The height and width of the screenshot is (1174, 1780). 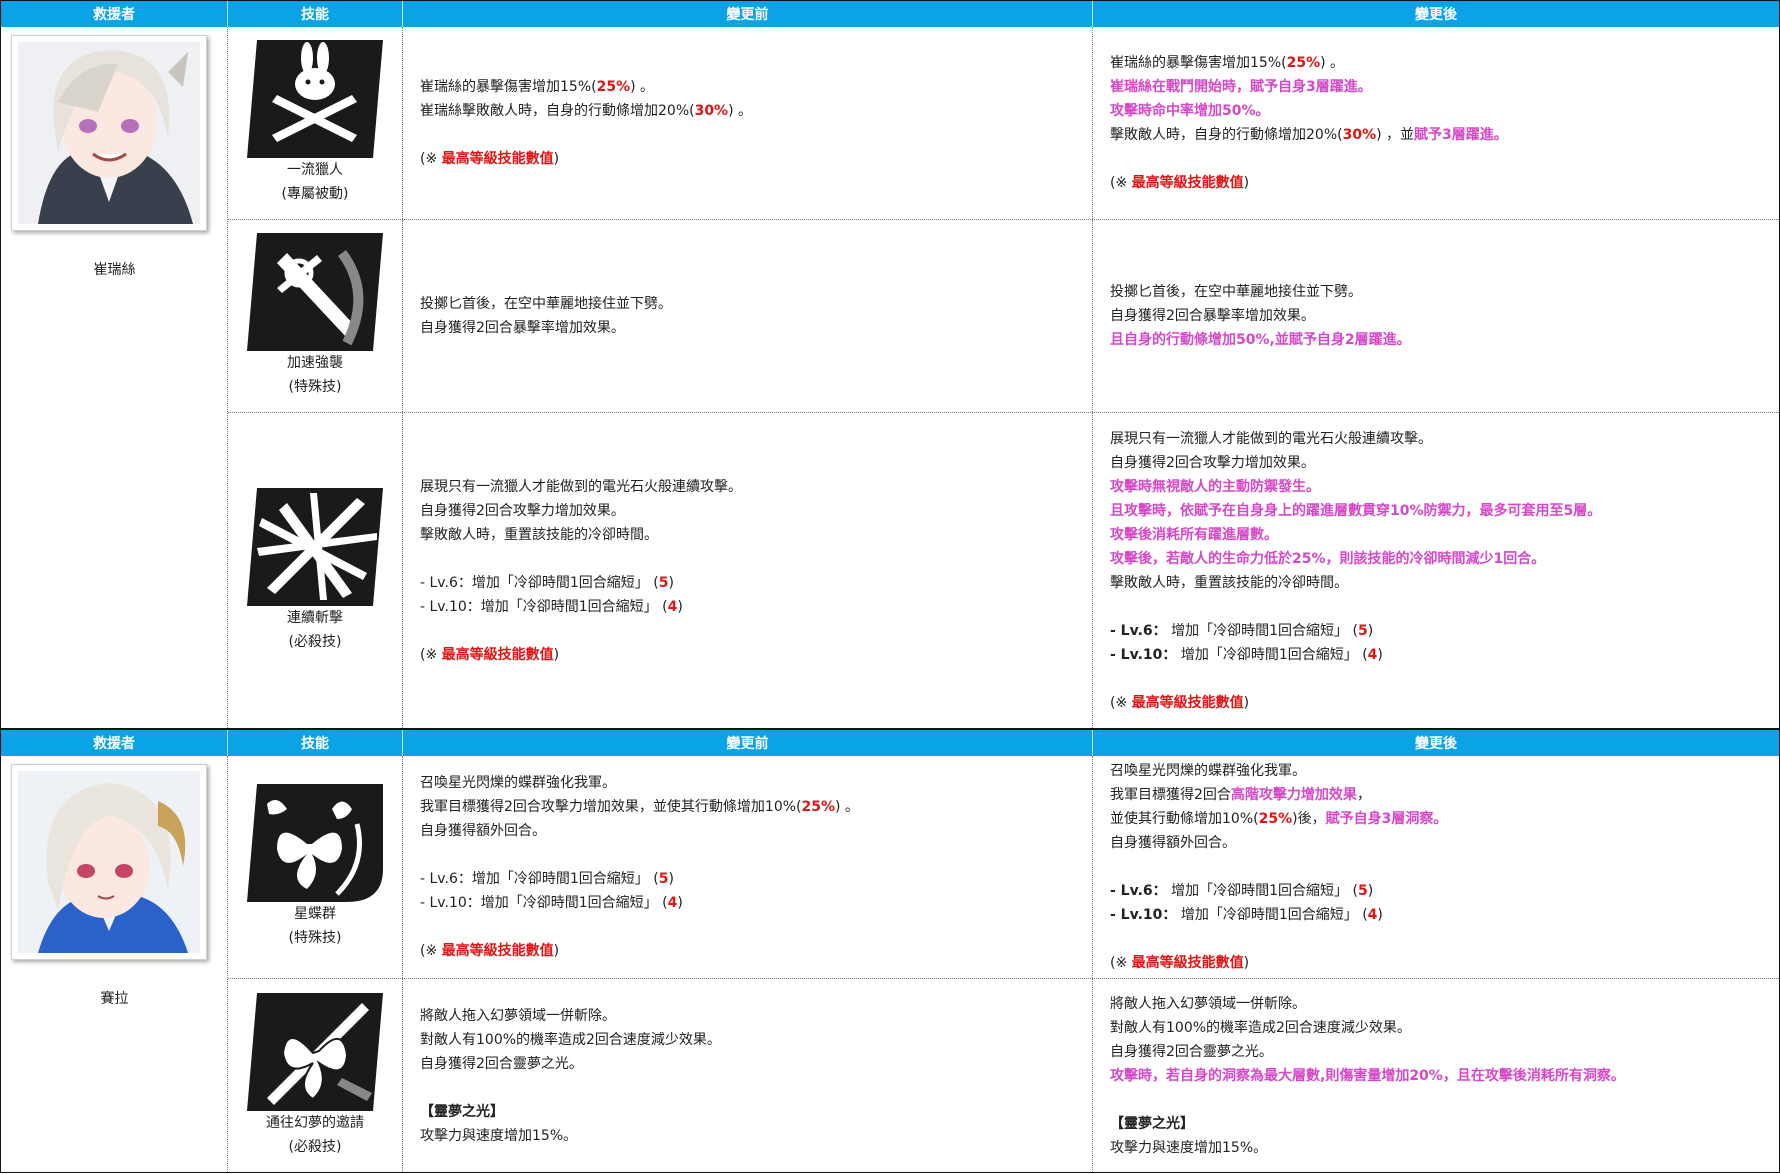 What do you see at coordinates (1372, 654) in the screenshot?
I see `desc-text: 4` at bounding box center [1372, 654].